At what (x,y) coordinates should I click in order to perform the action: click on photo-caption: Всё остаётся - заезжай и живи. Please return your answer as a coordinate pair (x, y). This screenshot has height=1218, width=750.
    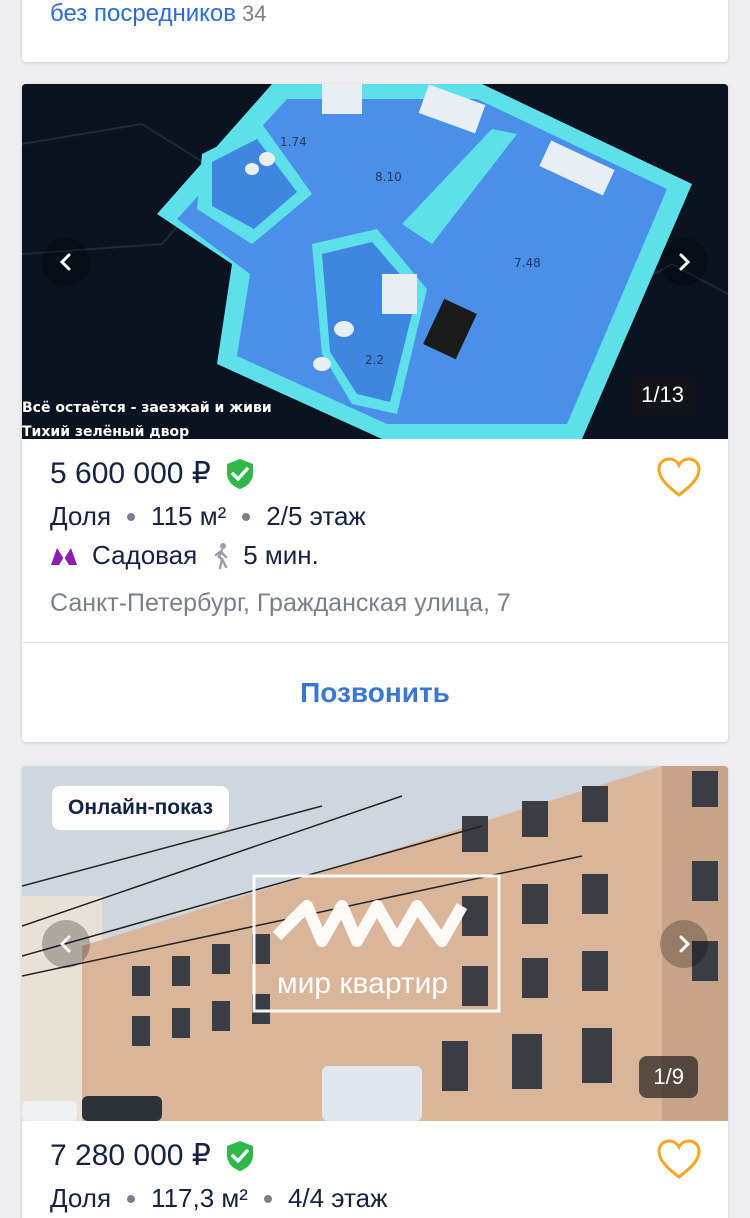
    Looking at the image, I should click on (147, 408).